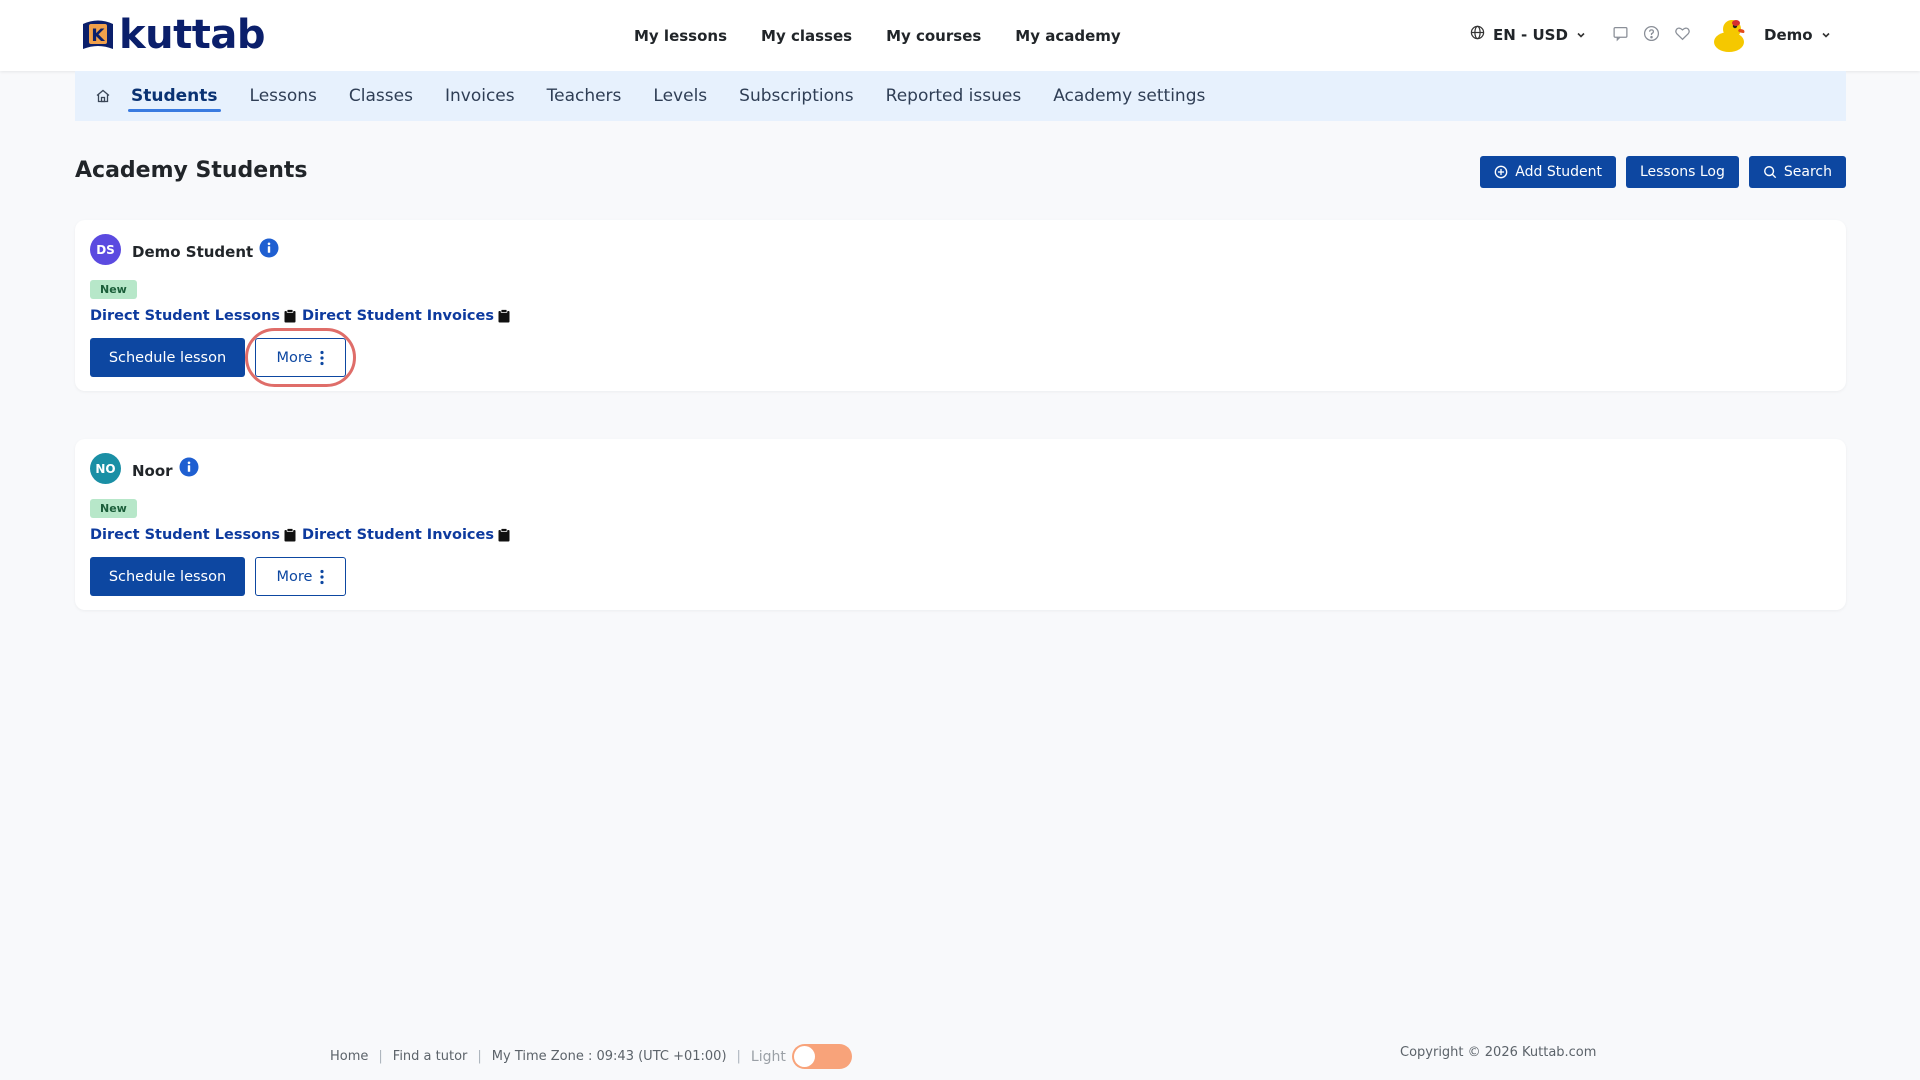  I want to click on avatar: NO, so click(105, 468).